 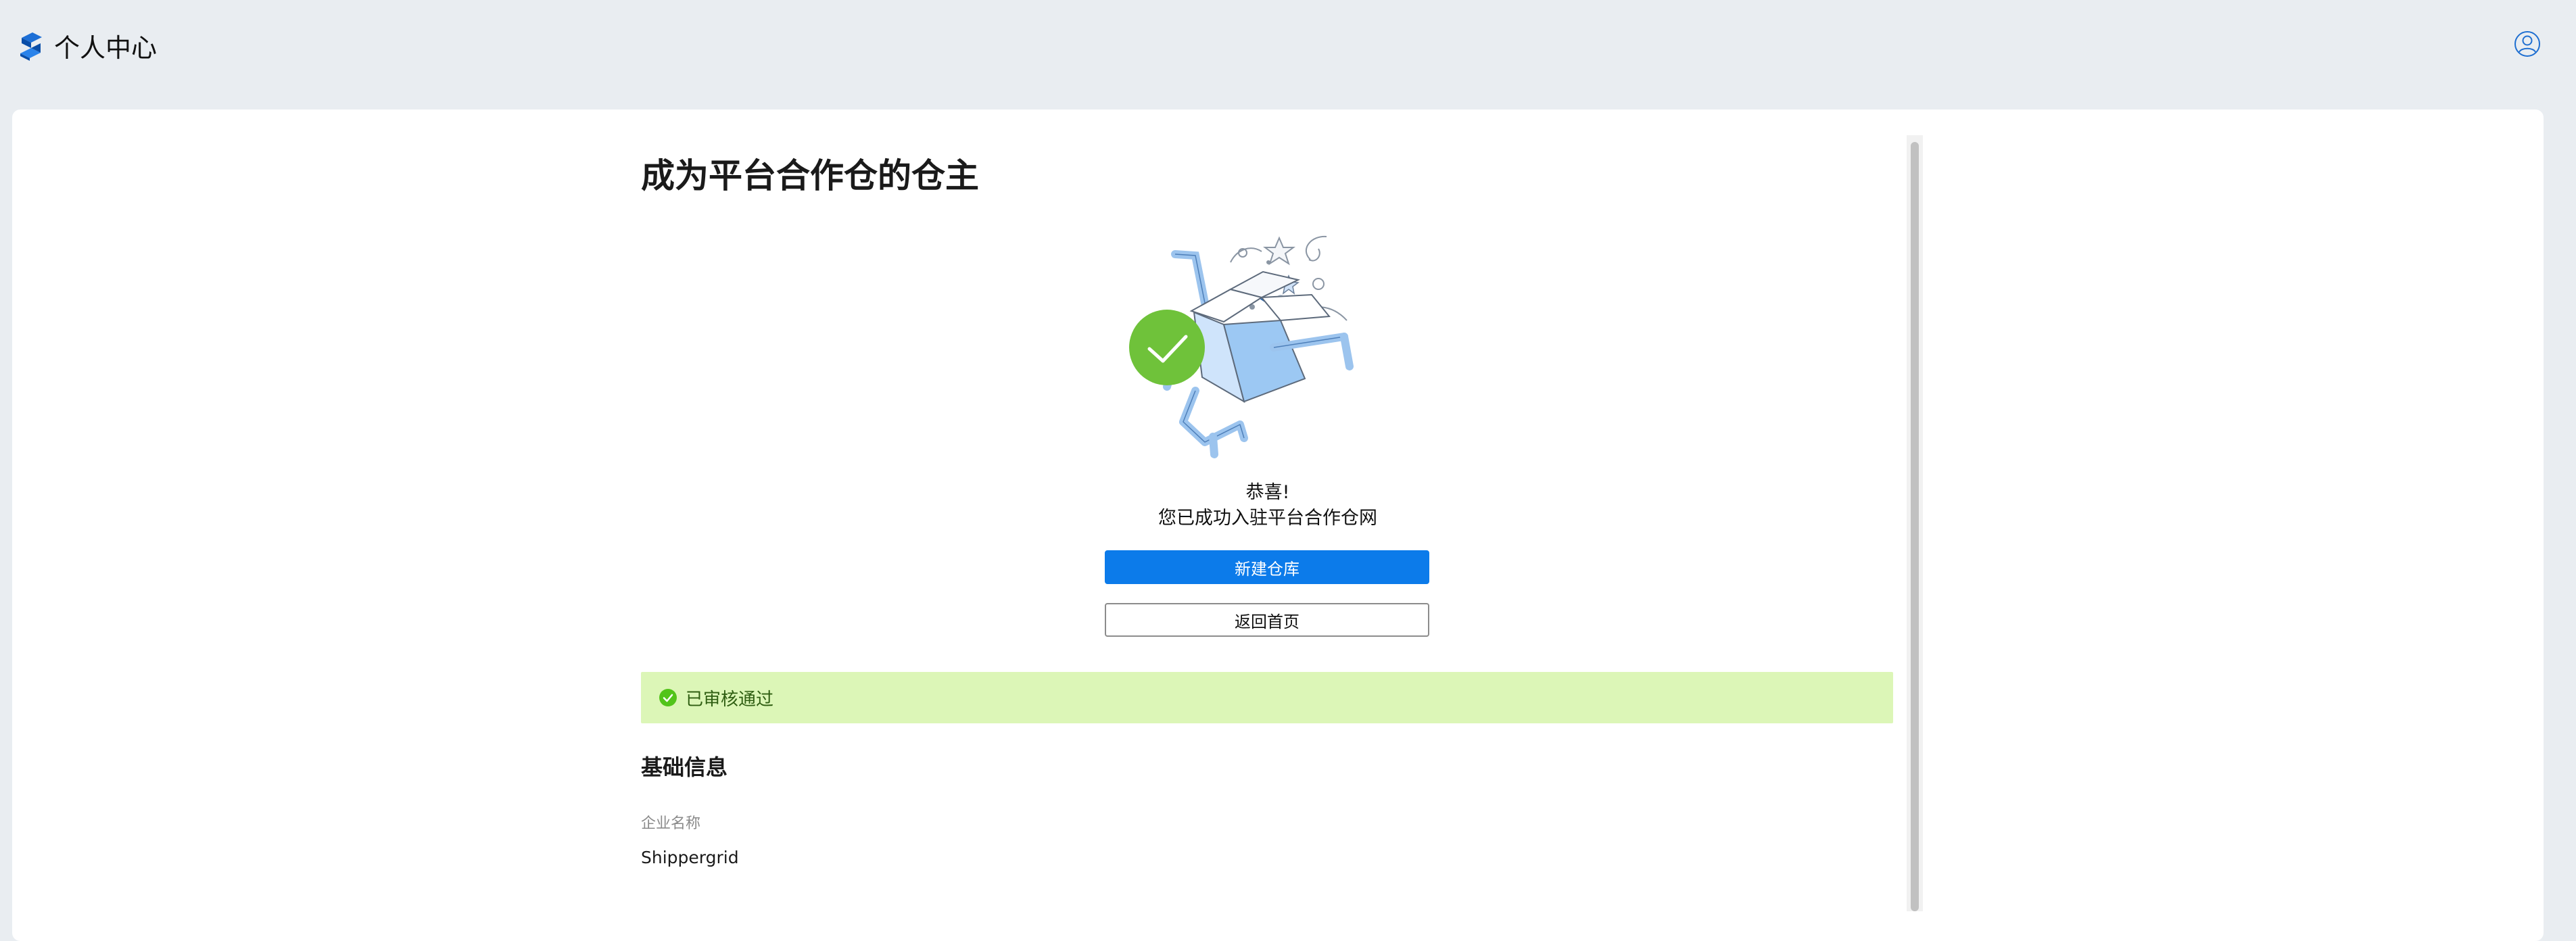 I want to click on status-banner: 已审核通过, so click(x=1267, y=697).